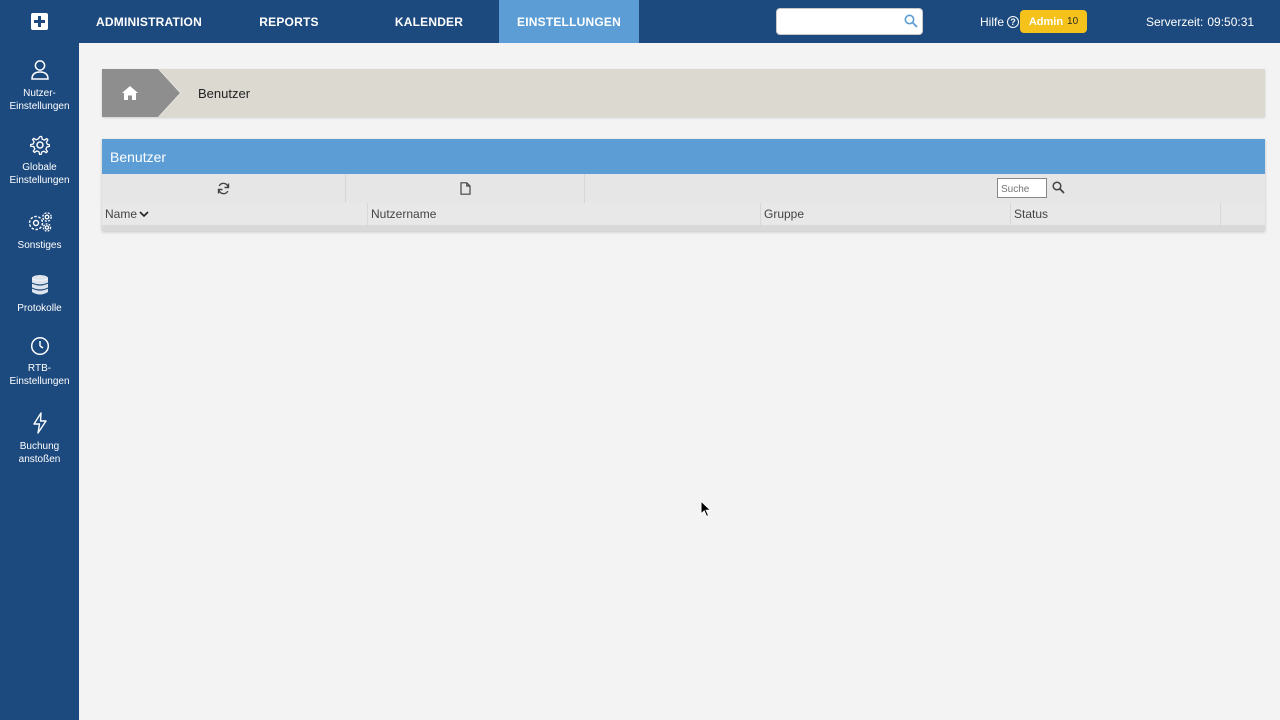 The width and height of the screenshot is (1280, 720). What do you see at coordinates (844, 23) in the screenshot?
I see `global-search-input` at bounding box center [844, 23].